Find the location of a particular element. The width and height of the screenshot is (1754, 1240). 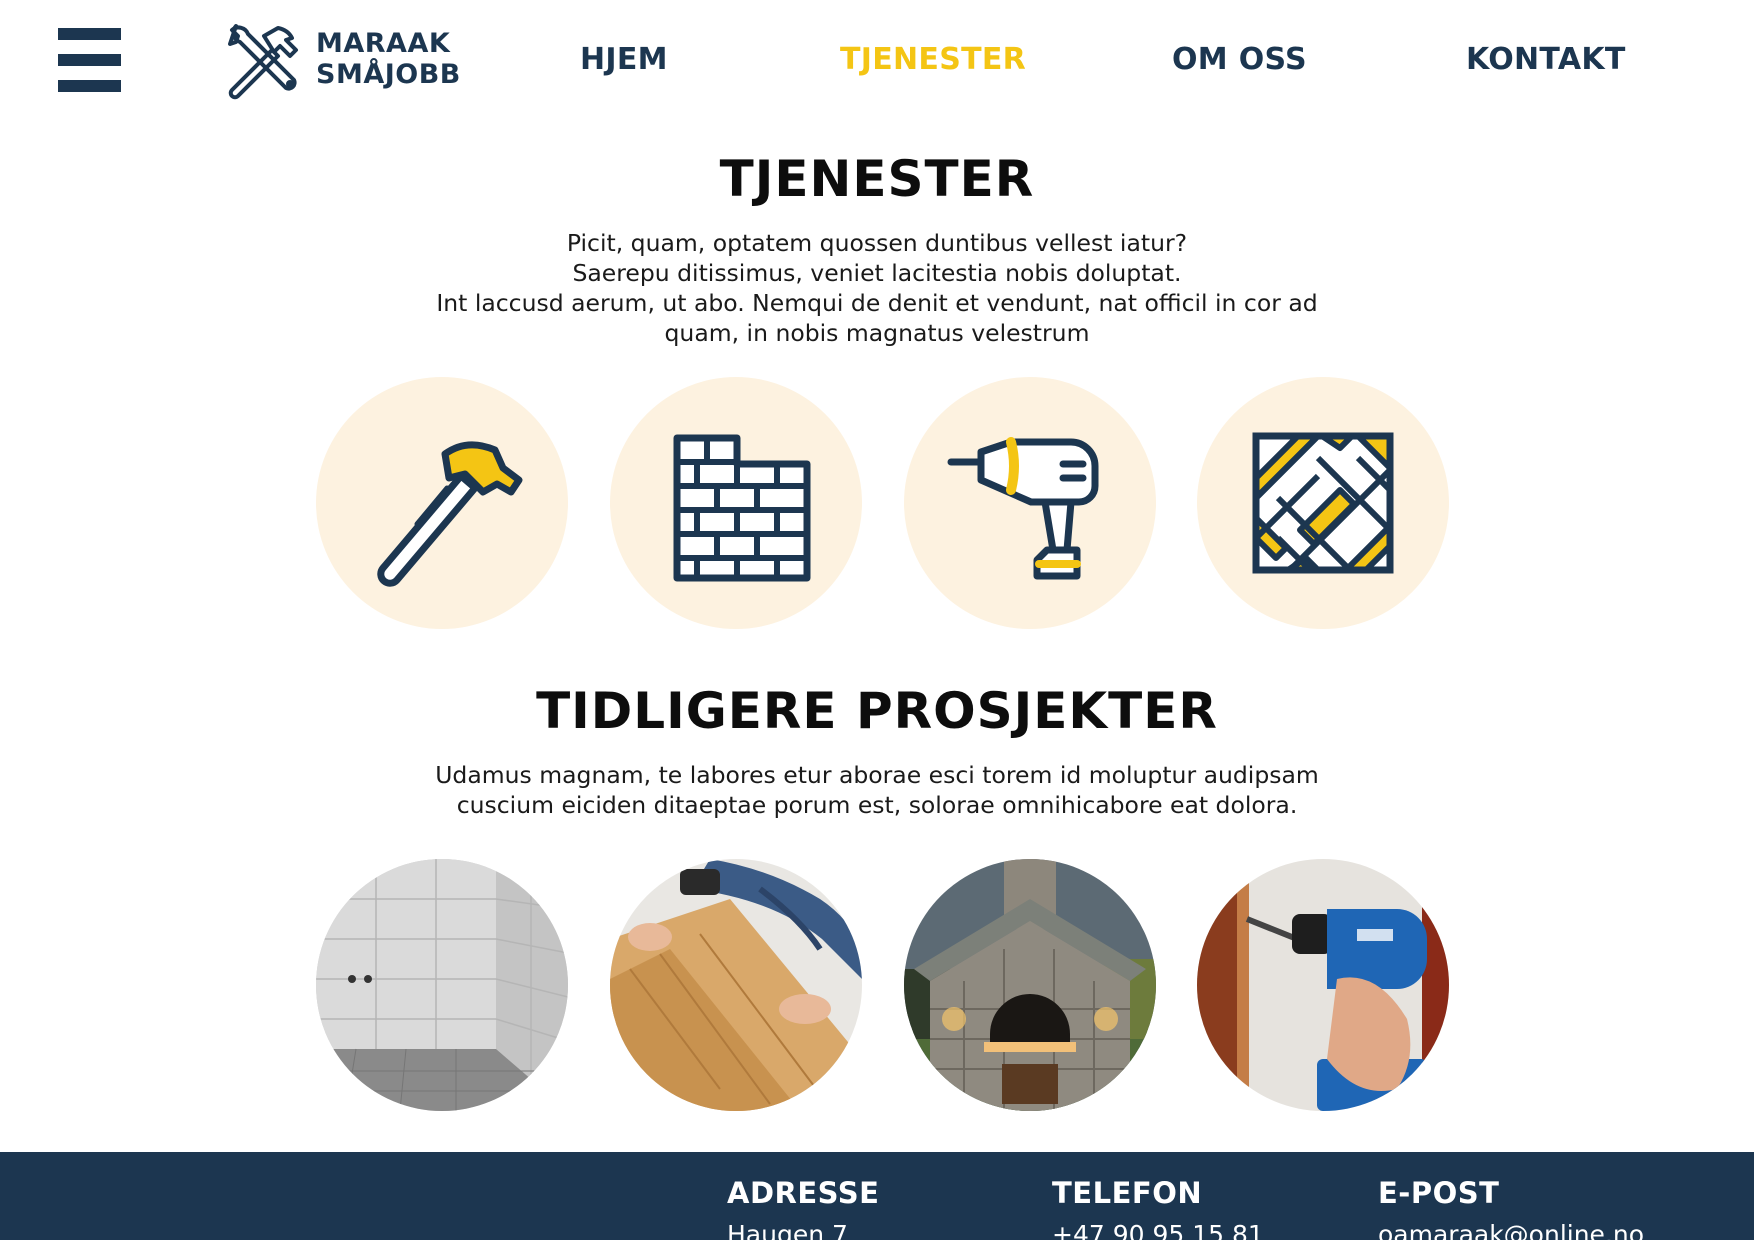

project-photo-drill is located at coordinates (1323, 985).